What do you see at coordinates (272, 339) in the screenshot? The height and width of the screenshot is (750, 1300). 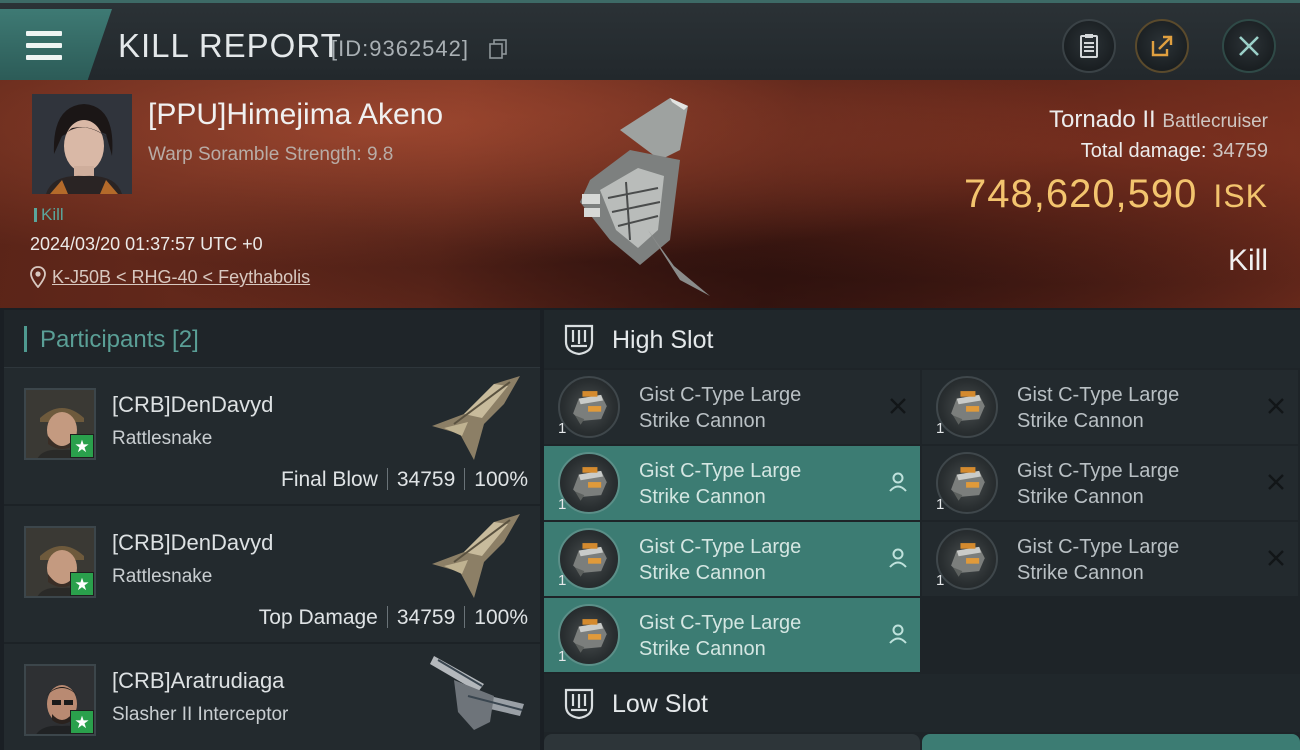 I see `participants-header: Participants [2]` at bounding box center [272, 339].